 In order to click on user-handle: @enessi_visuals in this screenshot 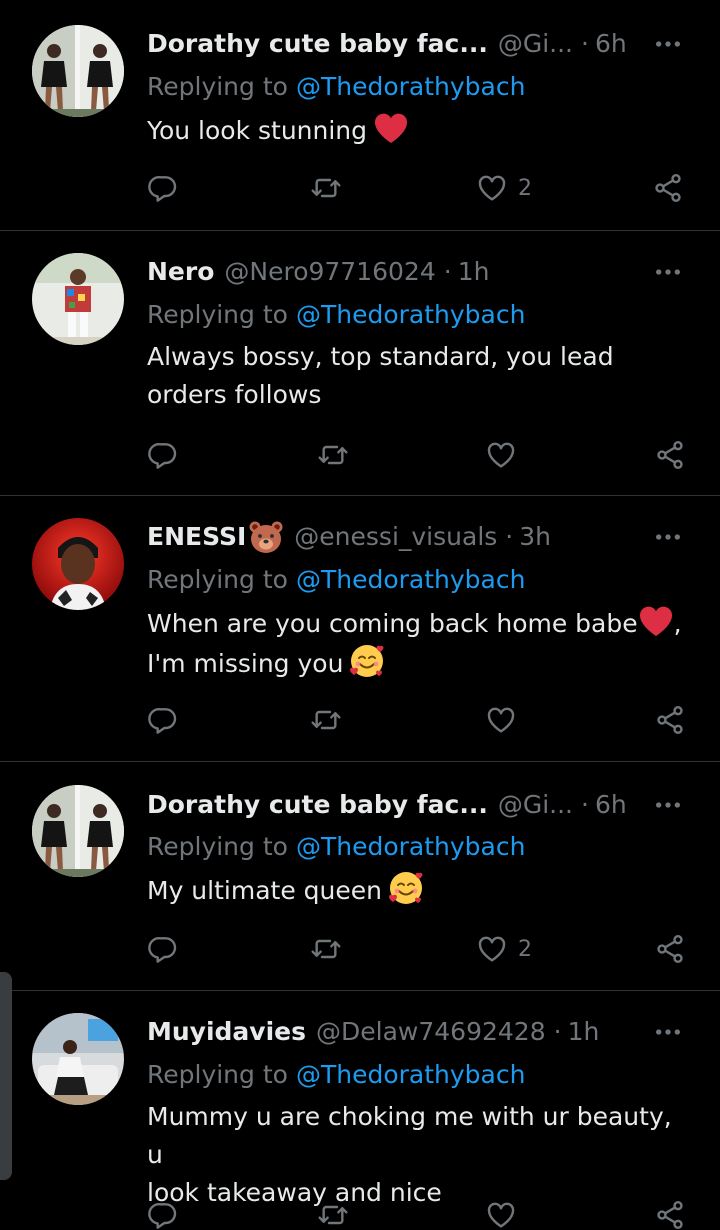, I will do `click(395, 537)`.